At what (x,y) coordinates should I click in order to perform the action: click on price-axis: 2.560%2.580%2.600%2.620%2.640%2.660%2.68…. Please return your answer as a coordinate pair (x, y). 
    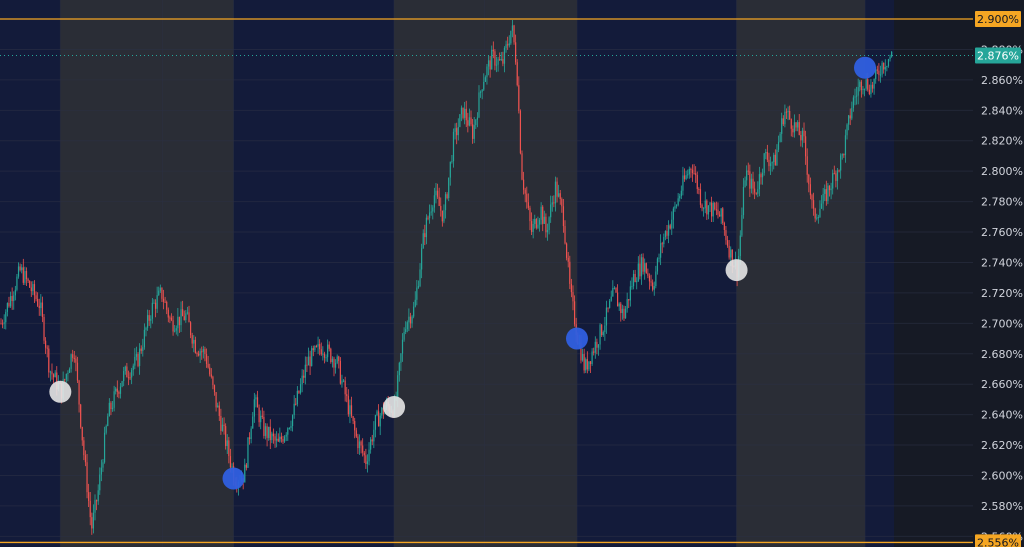
    Looking at the image, I should click on (998, 273).